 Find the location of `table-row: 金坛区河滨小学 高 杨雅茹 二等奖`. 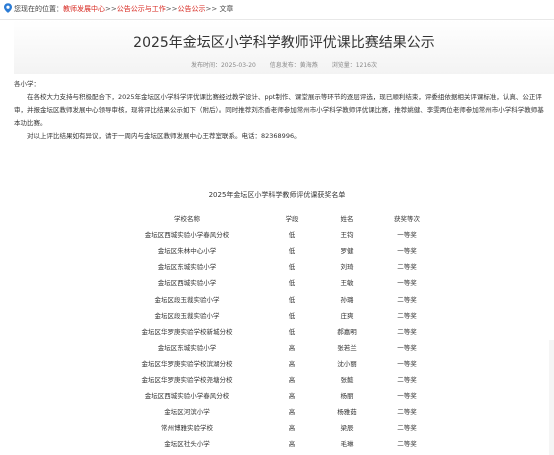

table-row: 金坛区河滨小学 高 杨雅茹 二等奖 is located at coordinates (277, 411).